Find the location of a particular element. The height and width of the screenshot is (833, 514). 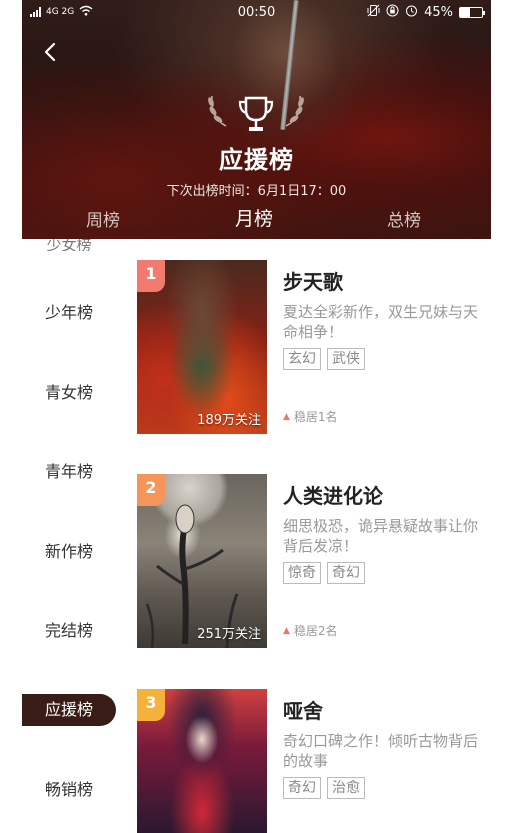

rank-status-text: 稳居2名 is located at coordinates (315, 631).